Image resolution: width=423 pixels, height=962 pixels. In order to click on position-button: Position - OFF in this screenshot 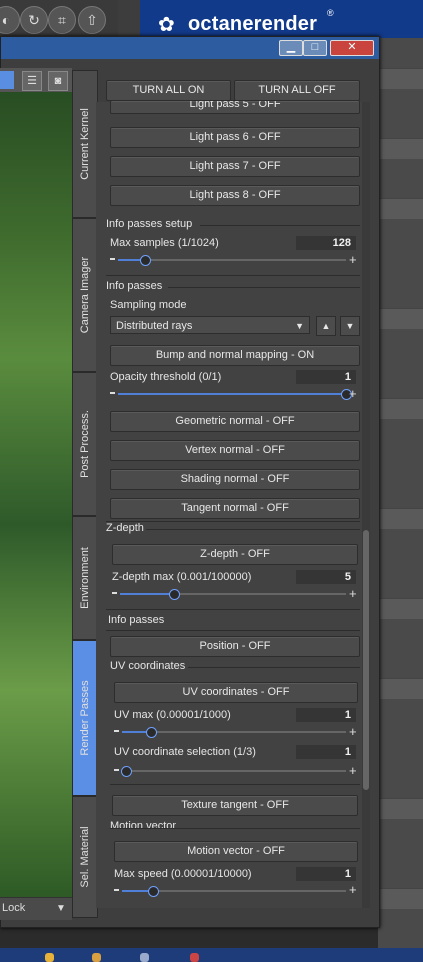, I will do `click(235, 646)`.